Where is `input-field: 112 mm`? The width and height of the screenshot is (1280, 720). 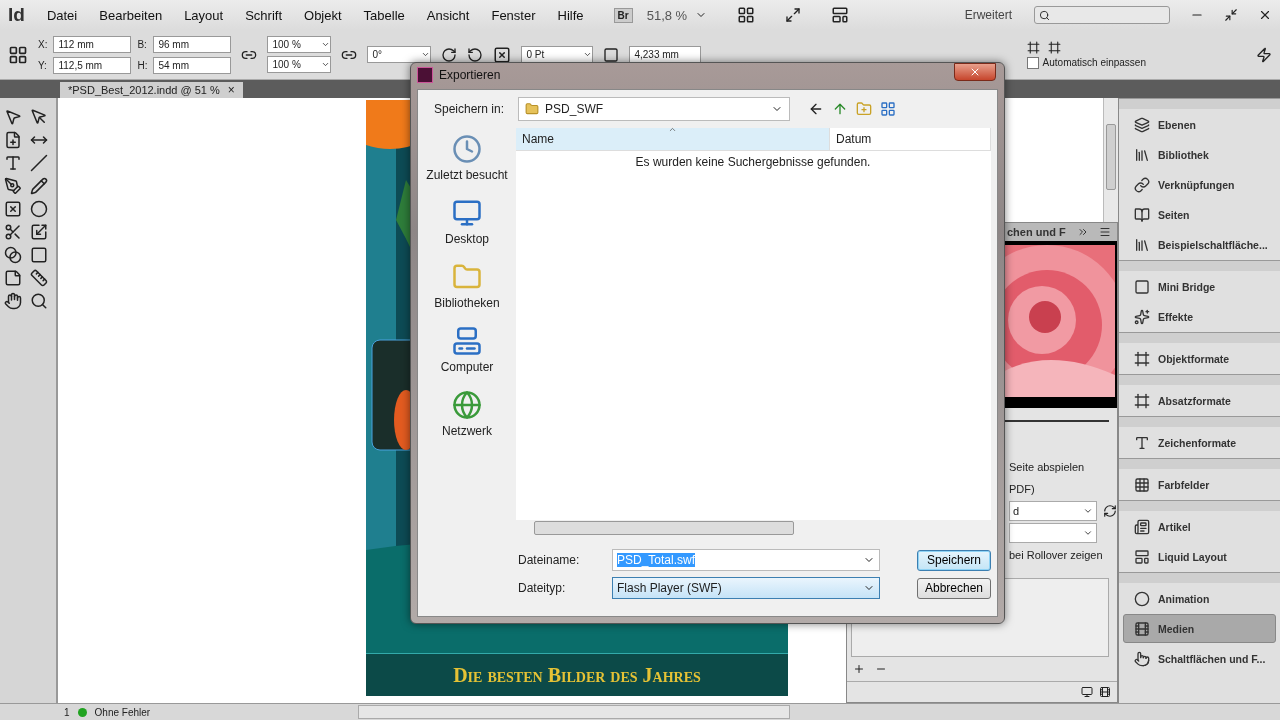 input-field: 112 mm is located at coordinates (92, 44).